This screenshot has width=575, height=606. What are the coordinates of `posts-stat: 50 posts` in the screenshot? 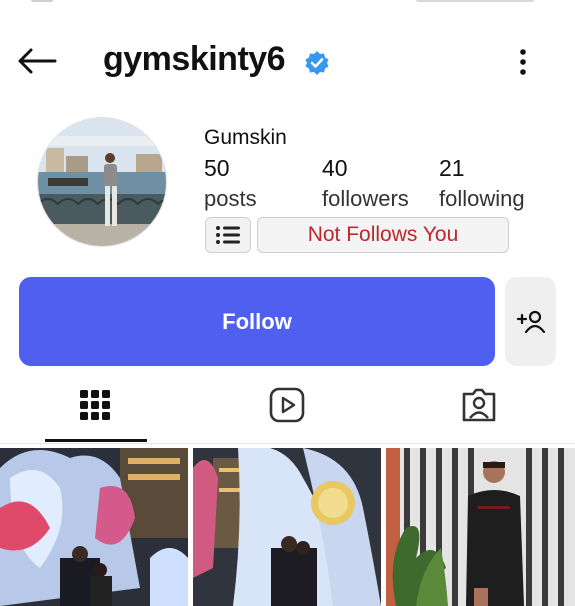 It's located at (230, 184).